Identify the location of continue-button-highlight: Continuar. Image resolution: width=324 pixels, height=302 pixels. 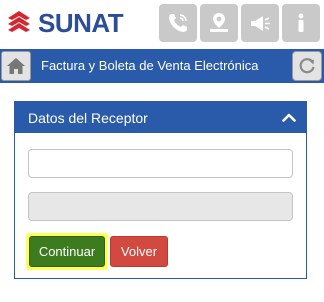
(67, 251).